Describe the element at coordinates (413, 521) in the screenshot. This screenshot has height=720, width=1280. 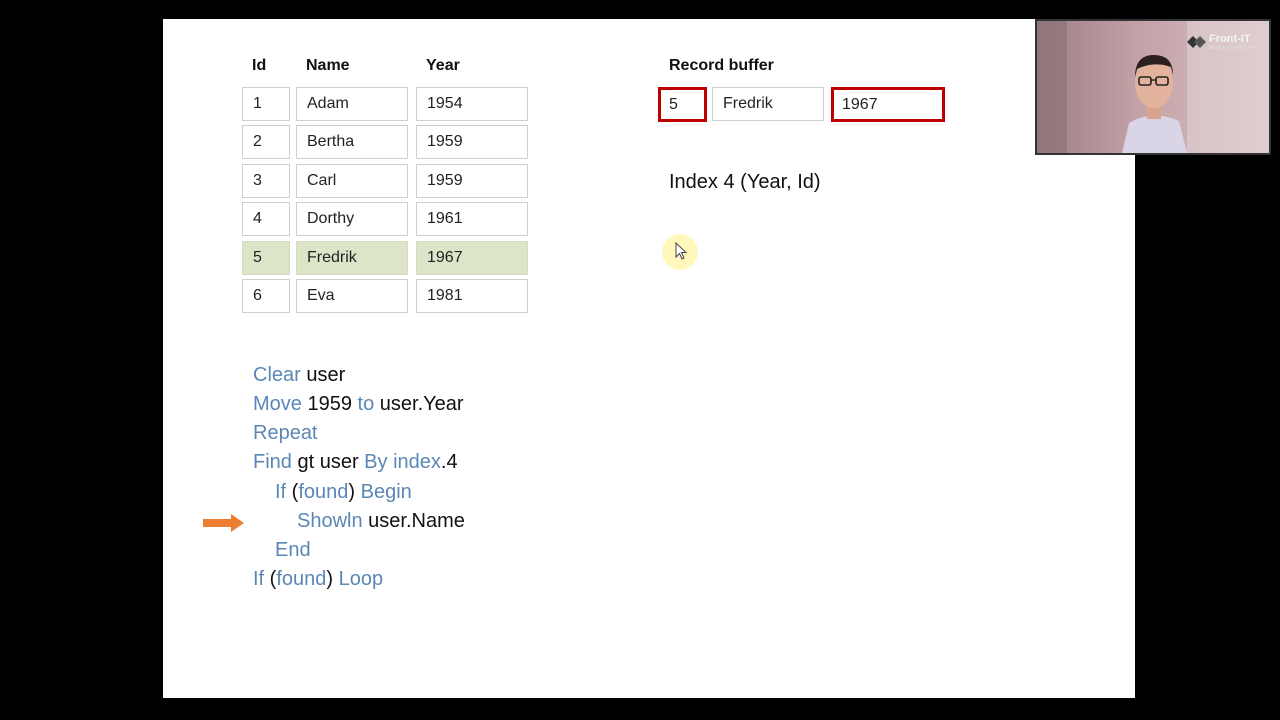
I see `code-text: user.Name` at that location.